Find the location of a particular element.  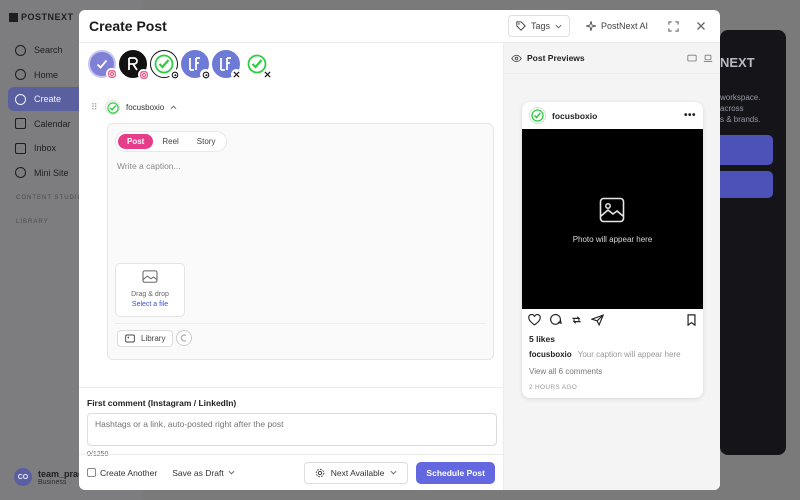

expand-icon is located at coordinates (673, 26).